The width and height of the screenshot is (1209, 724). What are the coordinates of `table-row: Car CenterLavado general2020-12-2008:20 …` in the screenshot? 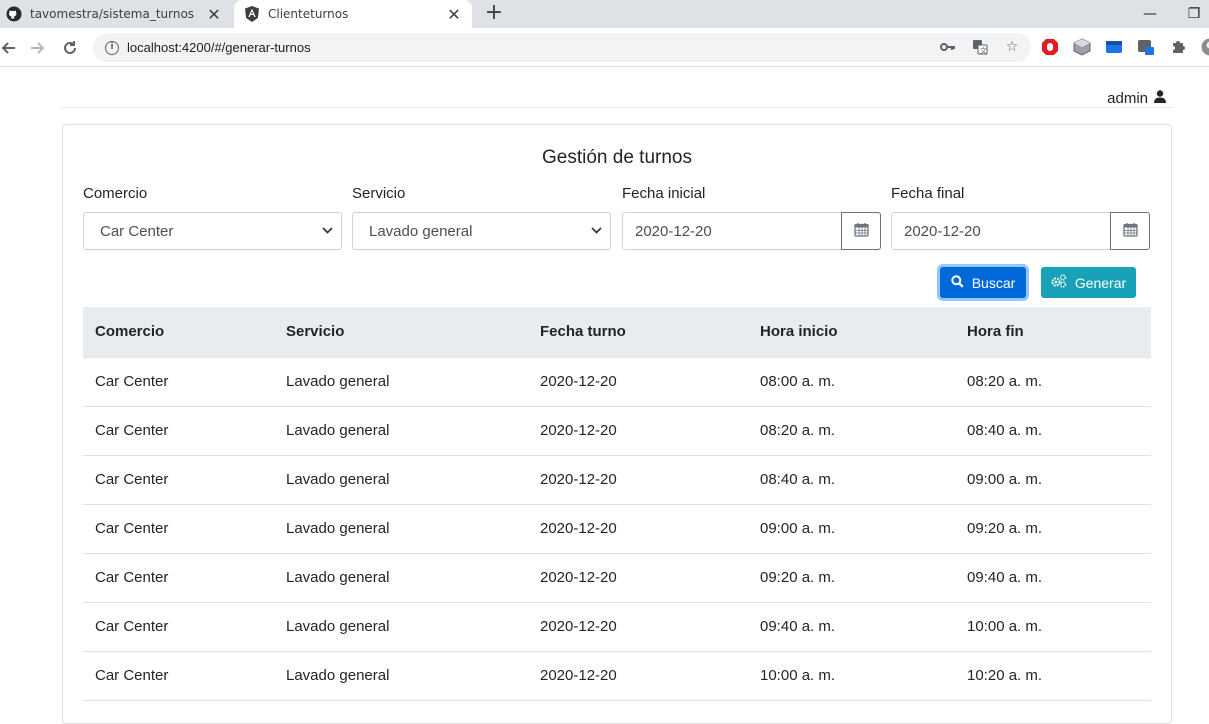 It's located at (617, 430).